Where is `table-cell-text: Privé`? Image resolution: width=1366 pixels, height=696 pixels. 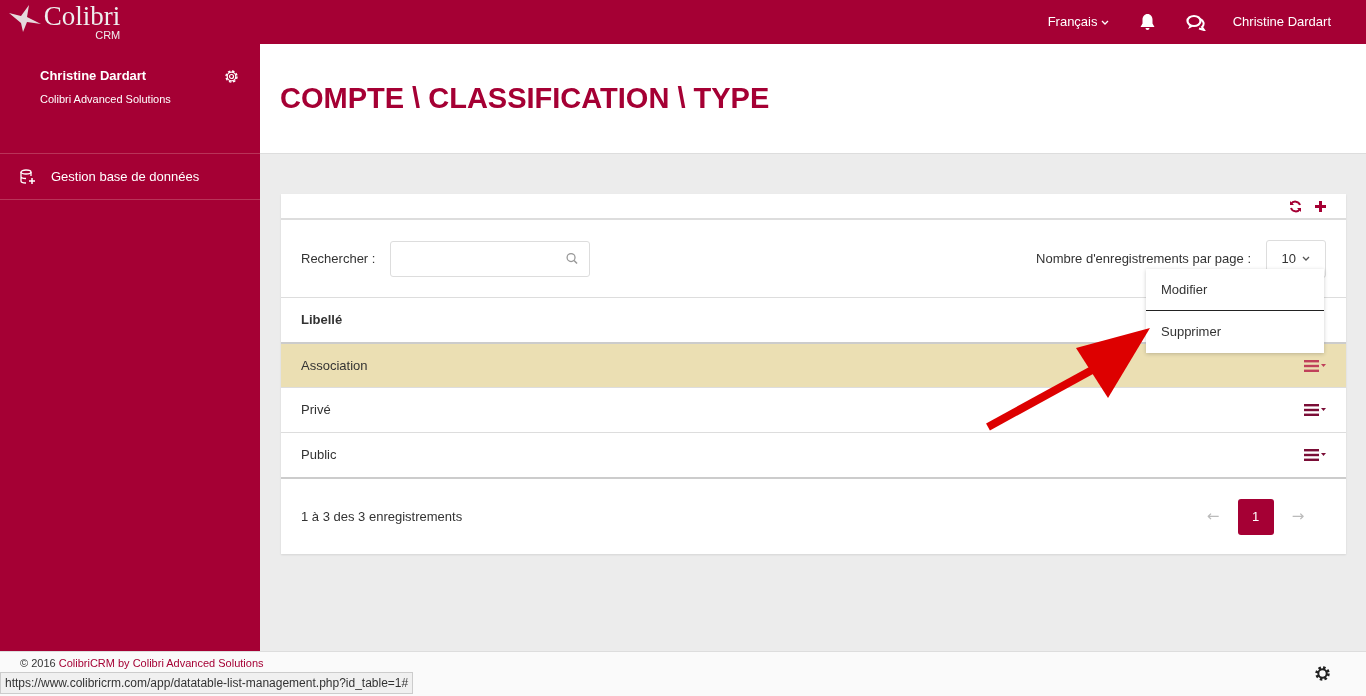 table-cell-text: Privé is located at coordinates (316, 410).